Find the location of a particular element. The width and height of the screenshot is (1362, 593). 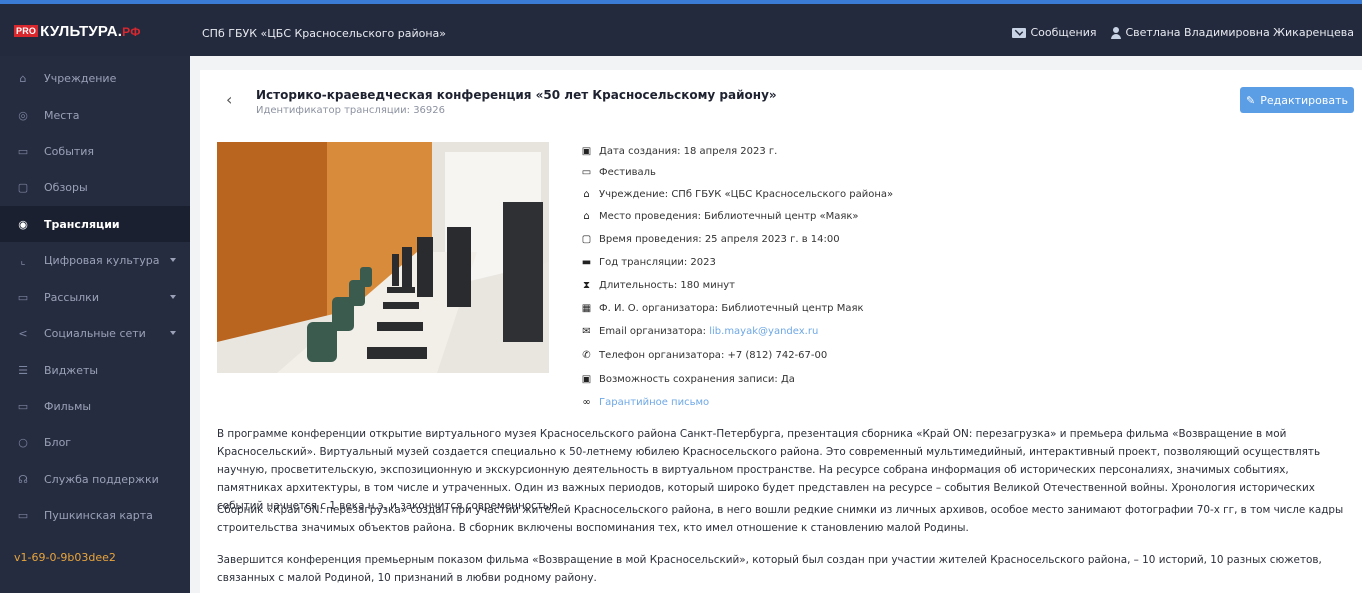

sidebar-item-places: ◎ Места is located at coordinates (95, 115).